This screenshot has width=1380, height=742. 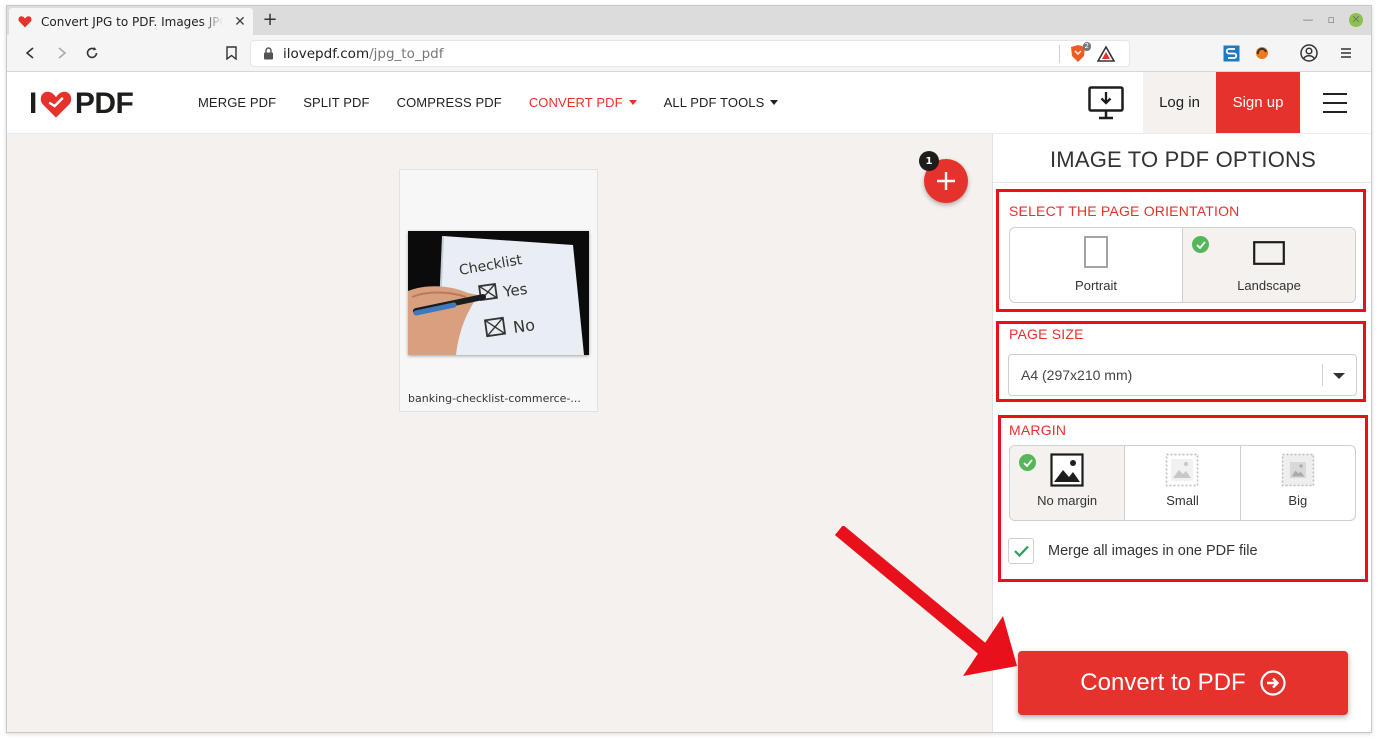 I want to click on small-margin-icon, so click(x=1182, y=470).